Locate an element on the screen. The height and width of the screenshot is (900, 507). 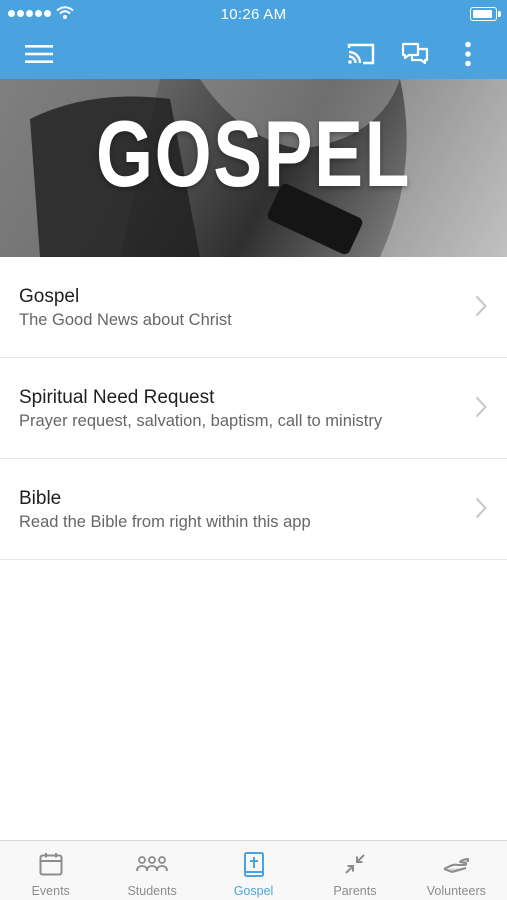
tab-label: Students is located at coordinates (152, 891).